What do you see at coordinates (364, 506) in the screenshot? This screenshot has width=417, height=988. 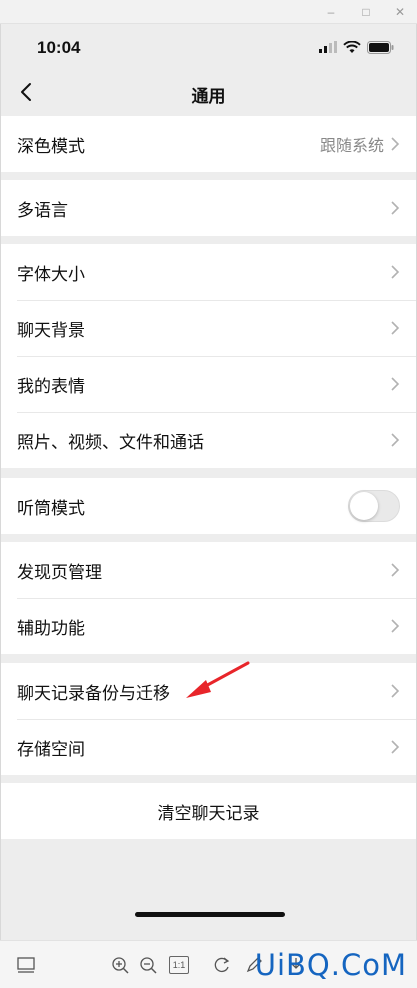 I see `toggle-knob` at bounding box center [364, 506].